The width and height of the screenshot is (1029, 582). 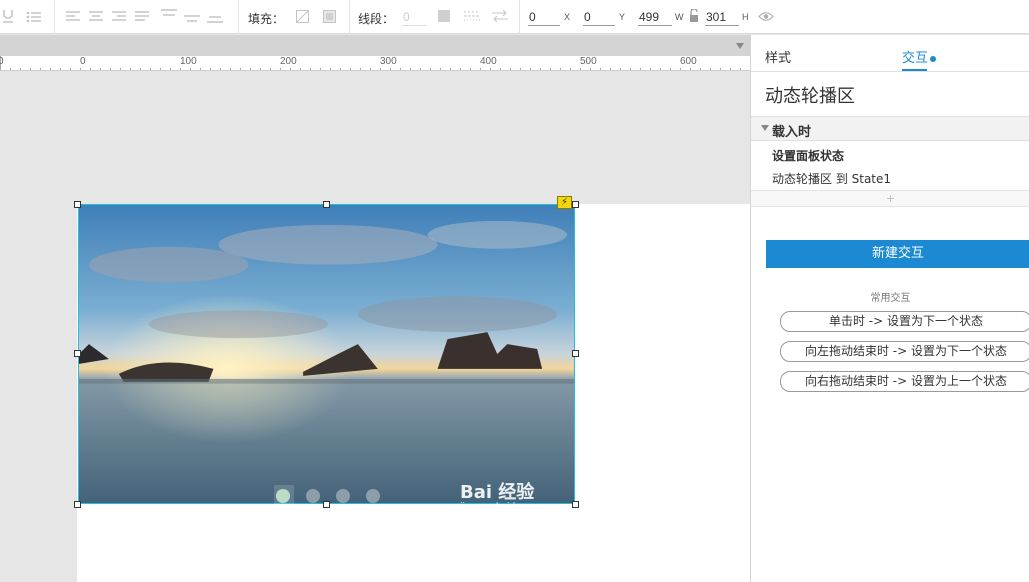 I want to click on align-right-icon, so click(x=119, y=17).